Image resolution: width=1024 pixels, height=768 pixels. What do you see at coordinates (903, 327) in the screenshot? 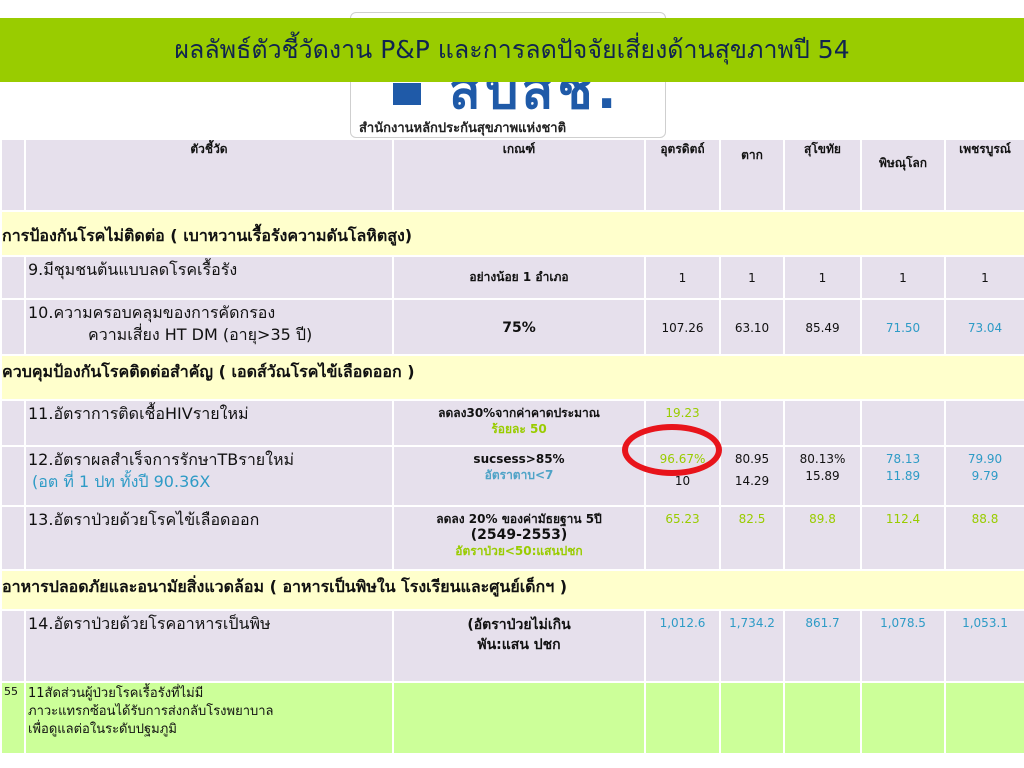
I see `value-cell: 71.50` at bounding box center [903, 327].